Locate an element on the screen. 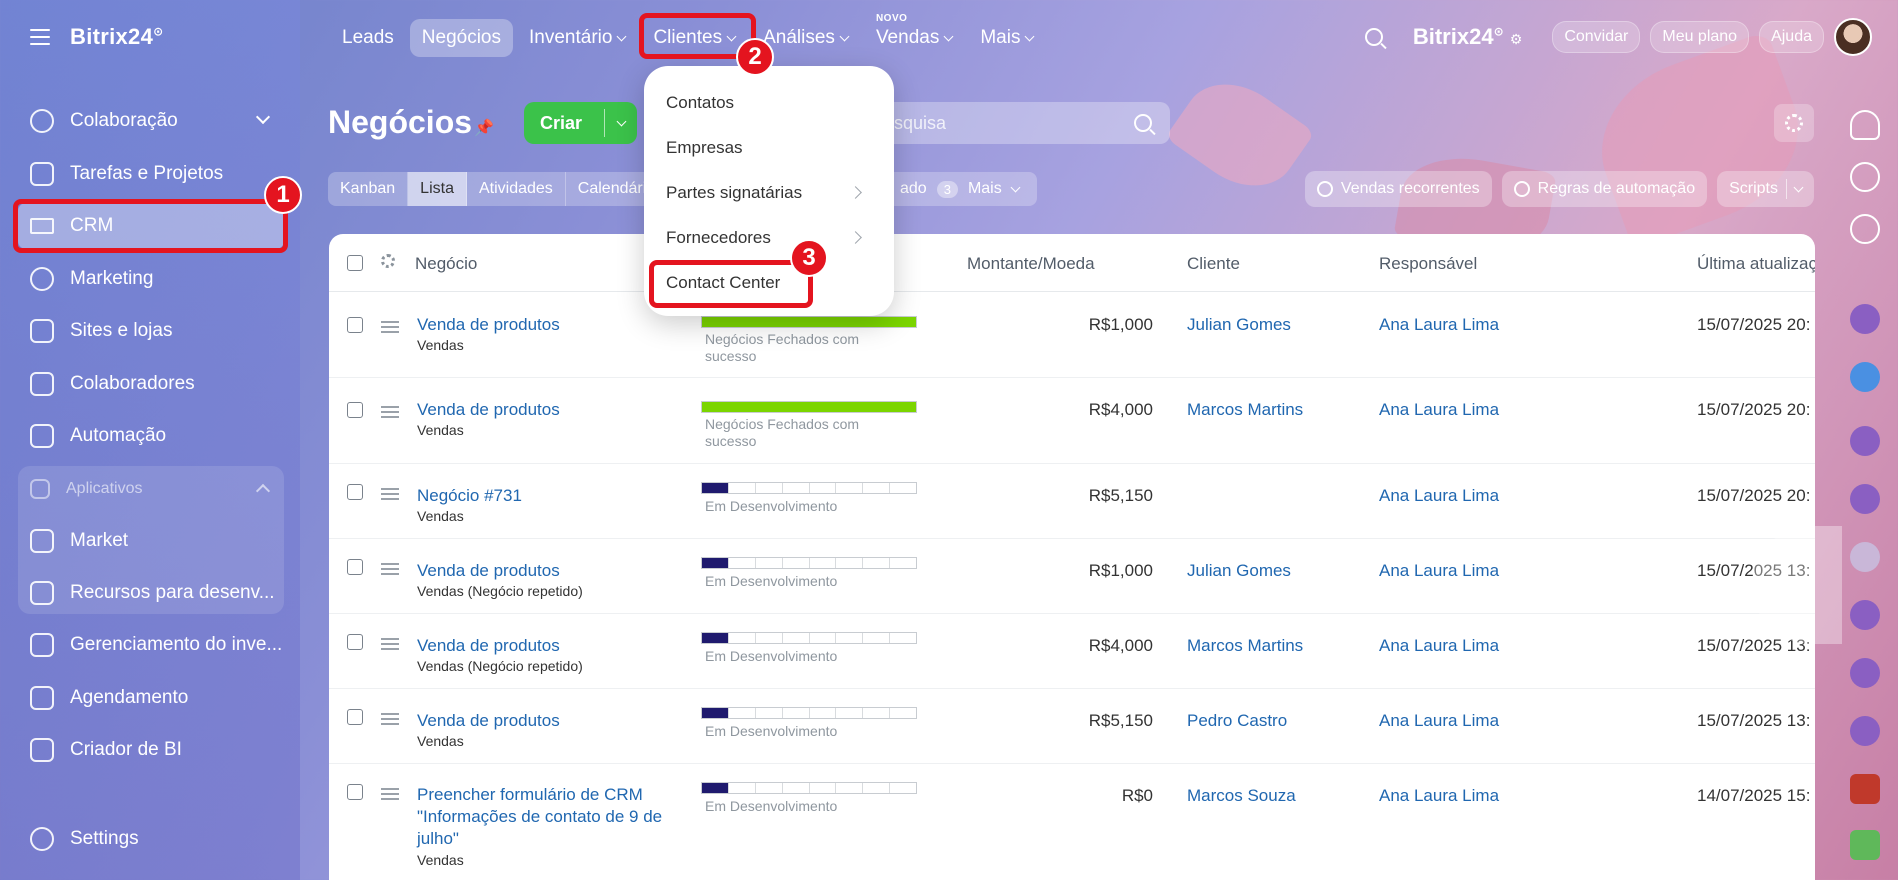 This screenshot has width=1898, height=880. topnav-negocios: Negócios is located at coordinates (461, 38).